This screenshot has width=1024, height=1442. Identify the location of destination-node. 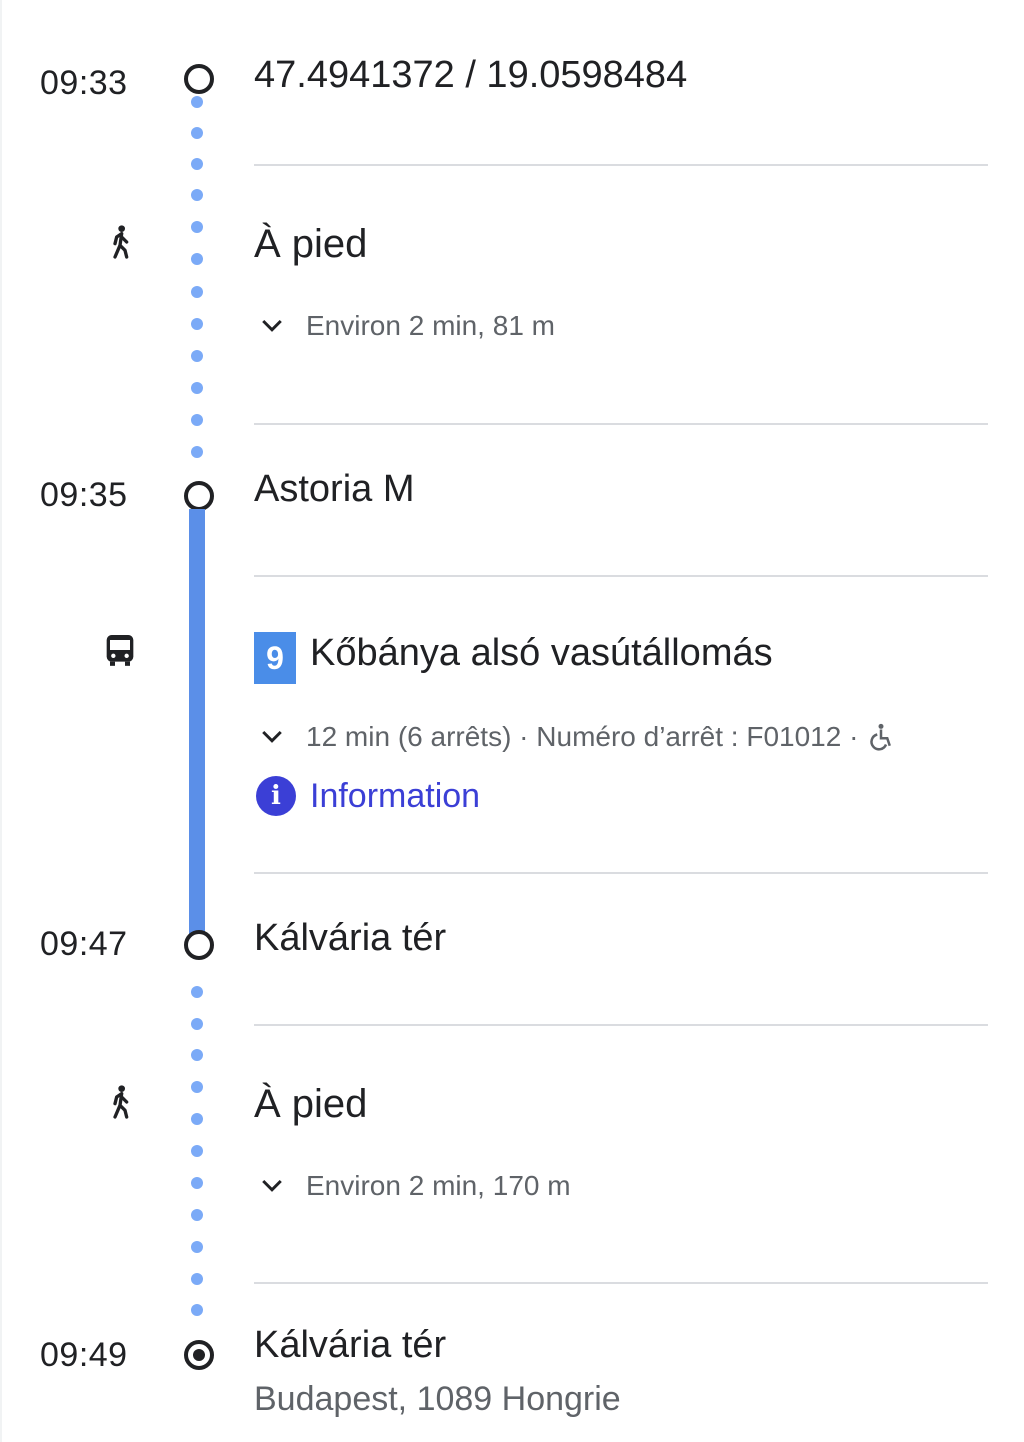
(199, 1355).